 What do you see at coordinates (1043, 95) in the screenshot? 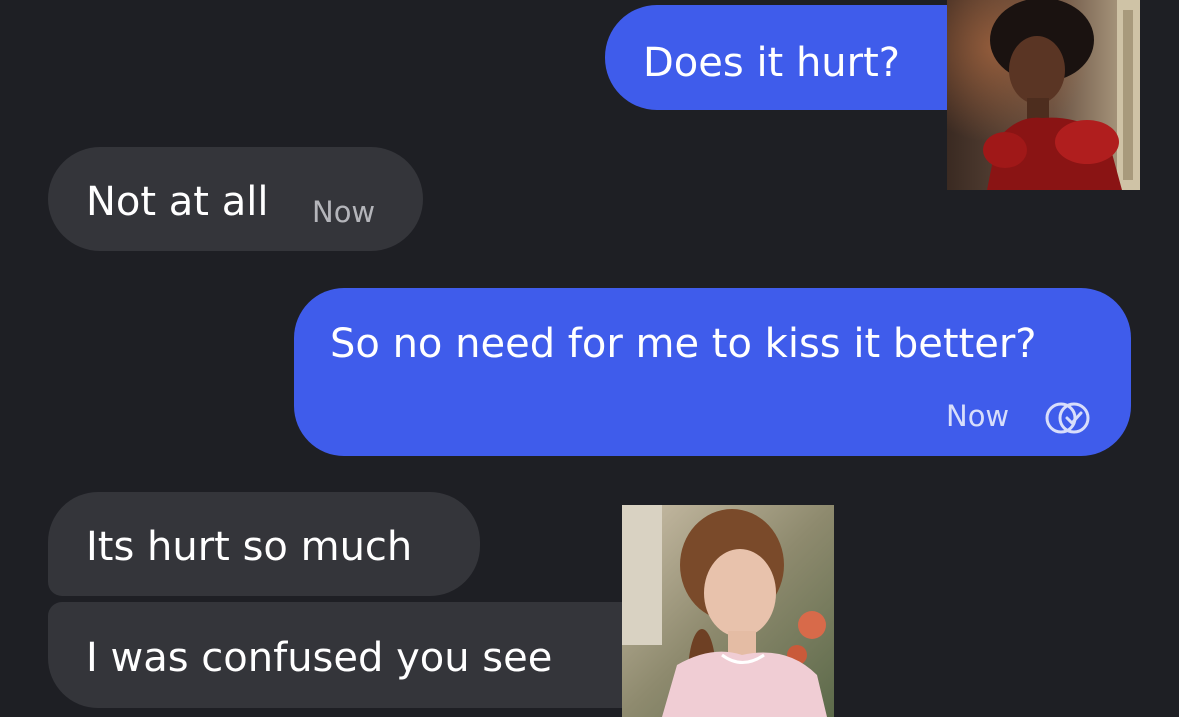
I see `woman-red-dress-photo` at bounding box center [1043, 95].